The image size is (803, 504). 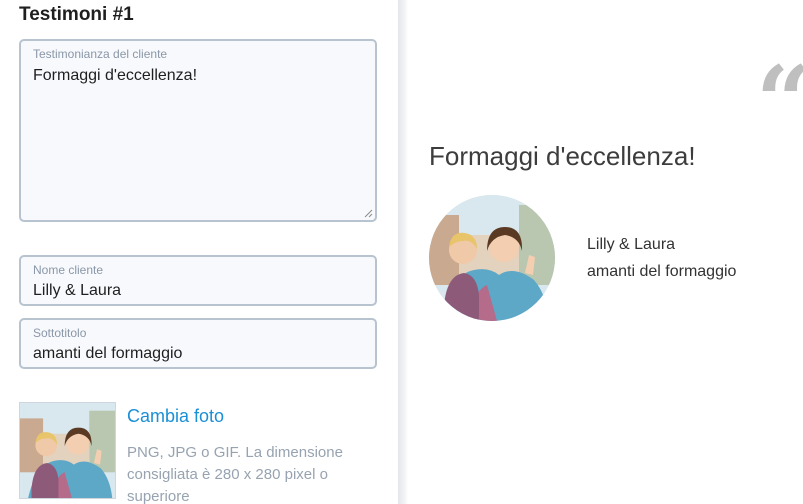 I want to click on editor-title: Testimoni #1, so click(x=76, y=14).